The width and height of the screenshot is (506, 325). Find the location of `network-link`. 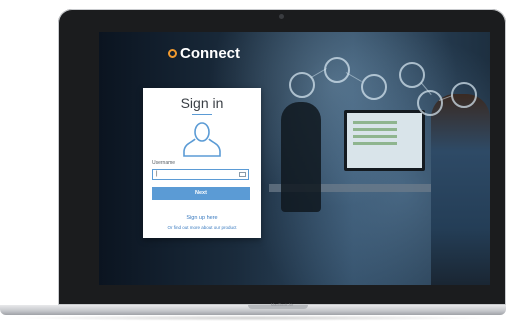

network-link is located at coordinates (353, 77).